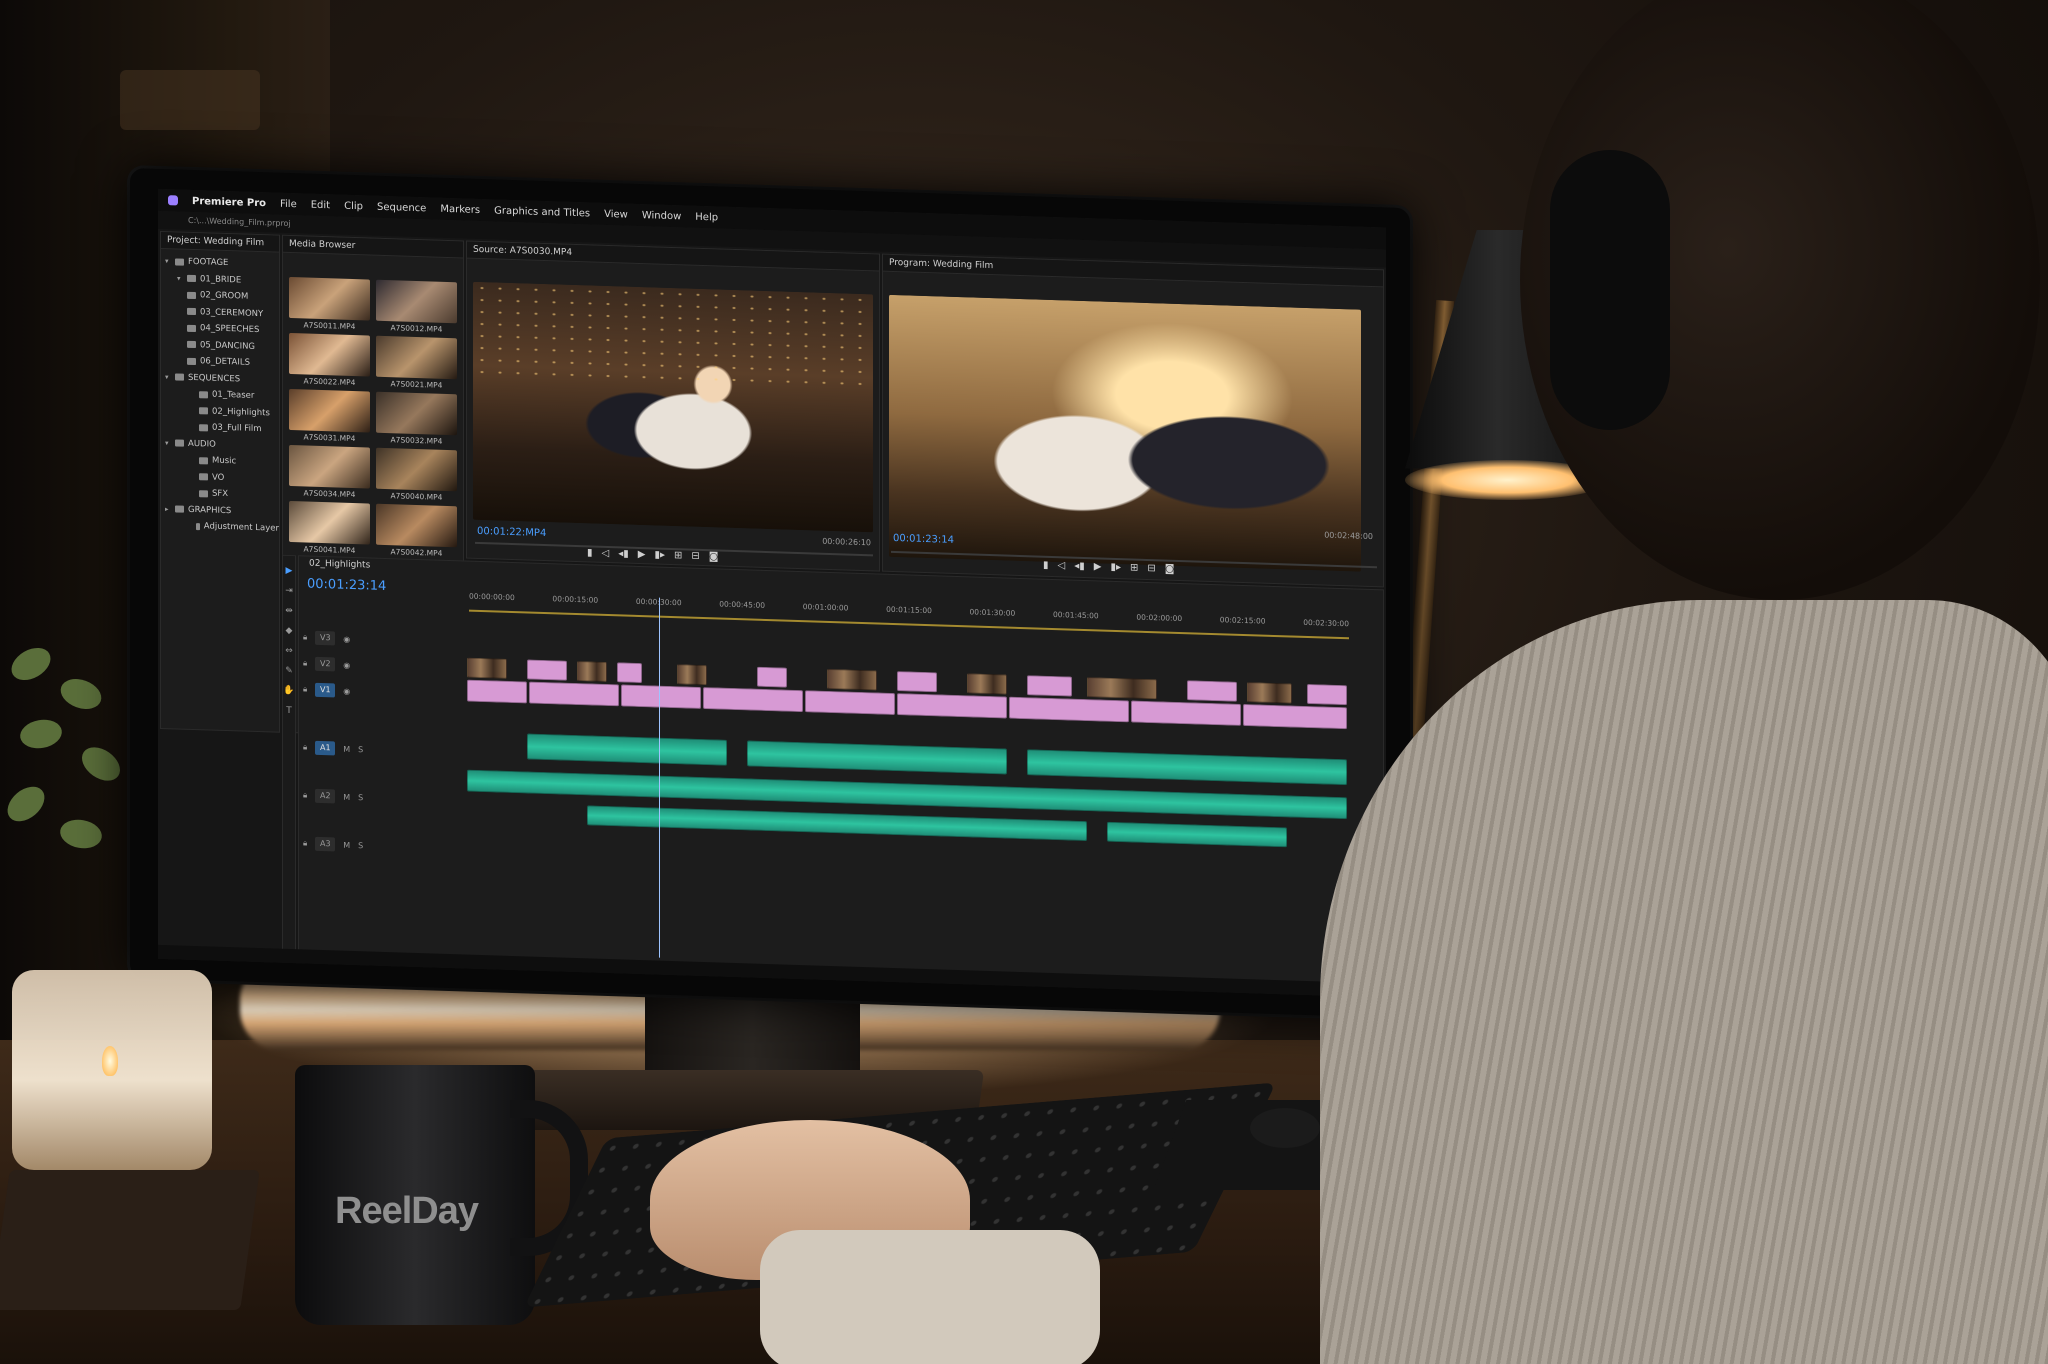  What do you see at coordinates (289, 591) in the screenshot?
I see `track-select-tool-icon: ⇥` at bounding box center [289, 591].